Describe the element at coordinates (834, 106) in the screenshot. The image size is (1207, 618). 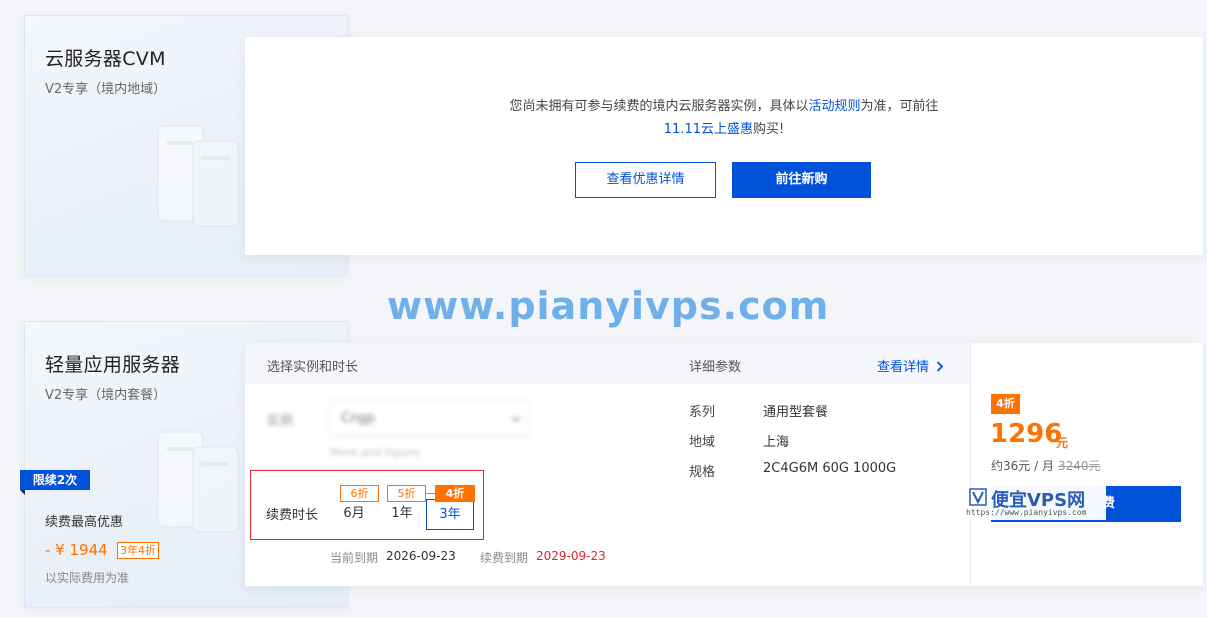
I see `activity-rules-link: 活动规则` at that location.